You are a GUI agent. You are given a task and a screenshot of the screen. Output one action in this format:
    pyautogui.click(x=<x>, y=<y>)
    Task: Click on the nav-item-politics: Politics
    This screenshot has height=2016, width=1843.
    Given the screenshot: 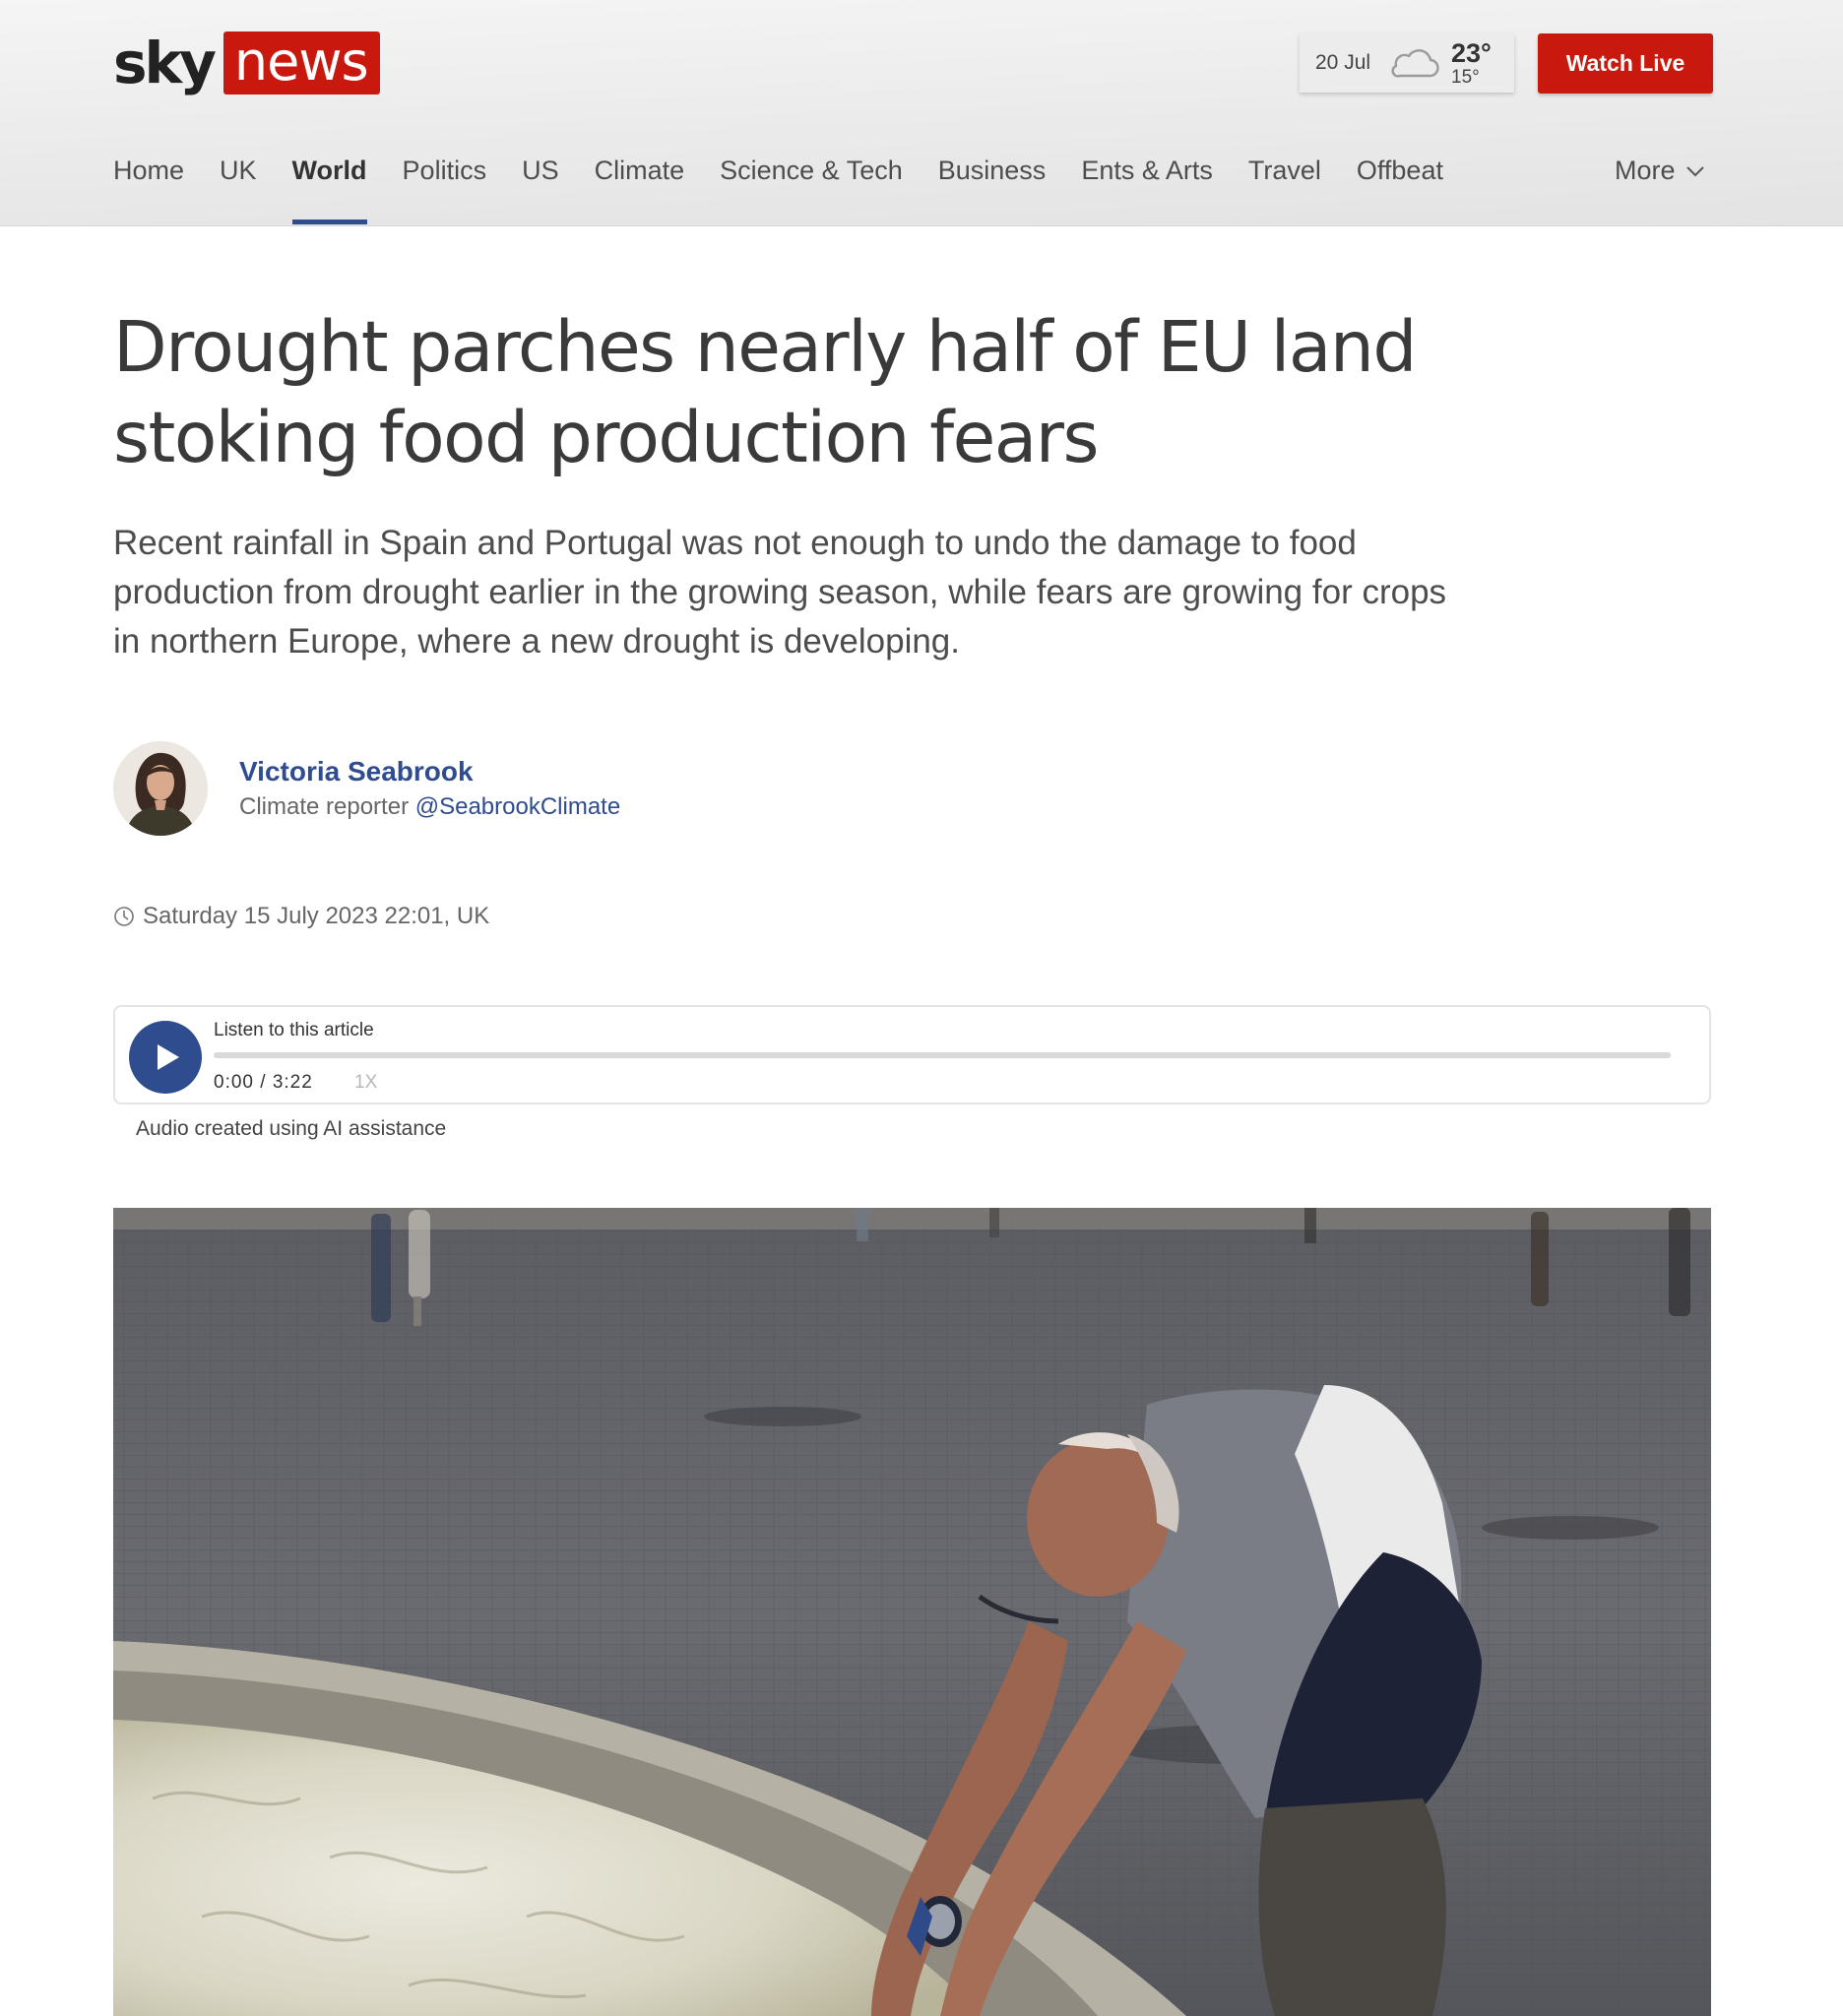 What is the action you would take?
    pyautogui.click(x=445, y=190)
    